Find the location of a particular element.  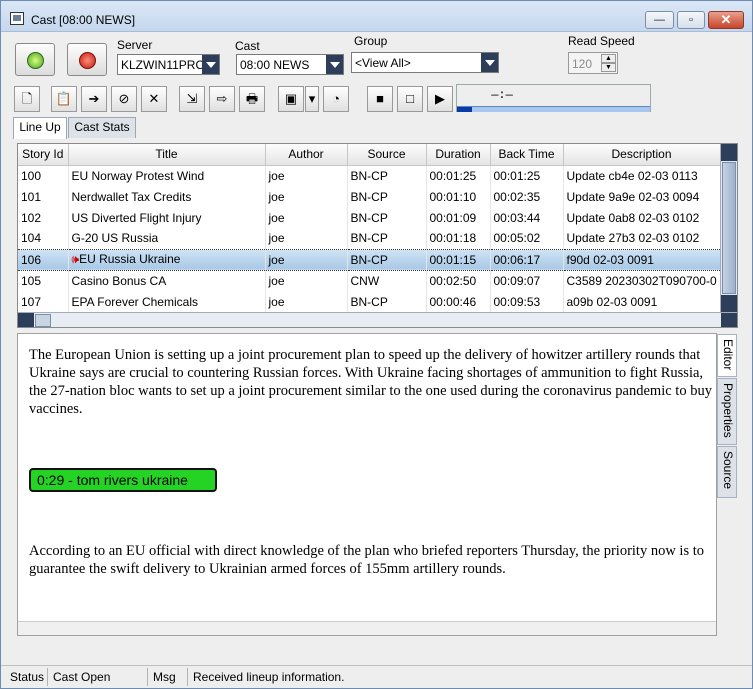

progress-fill is located at coordinates (465, 109).